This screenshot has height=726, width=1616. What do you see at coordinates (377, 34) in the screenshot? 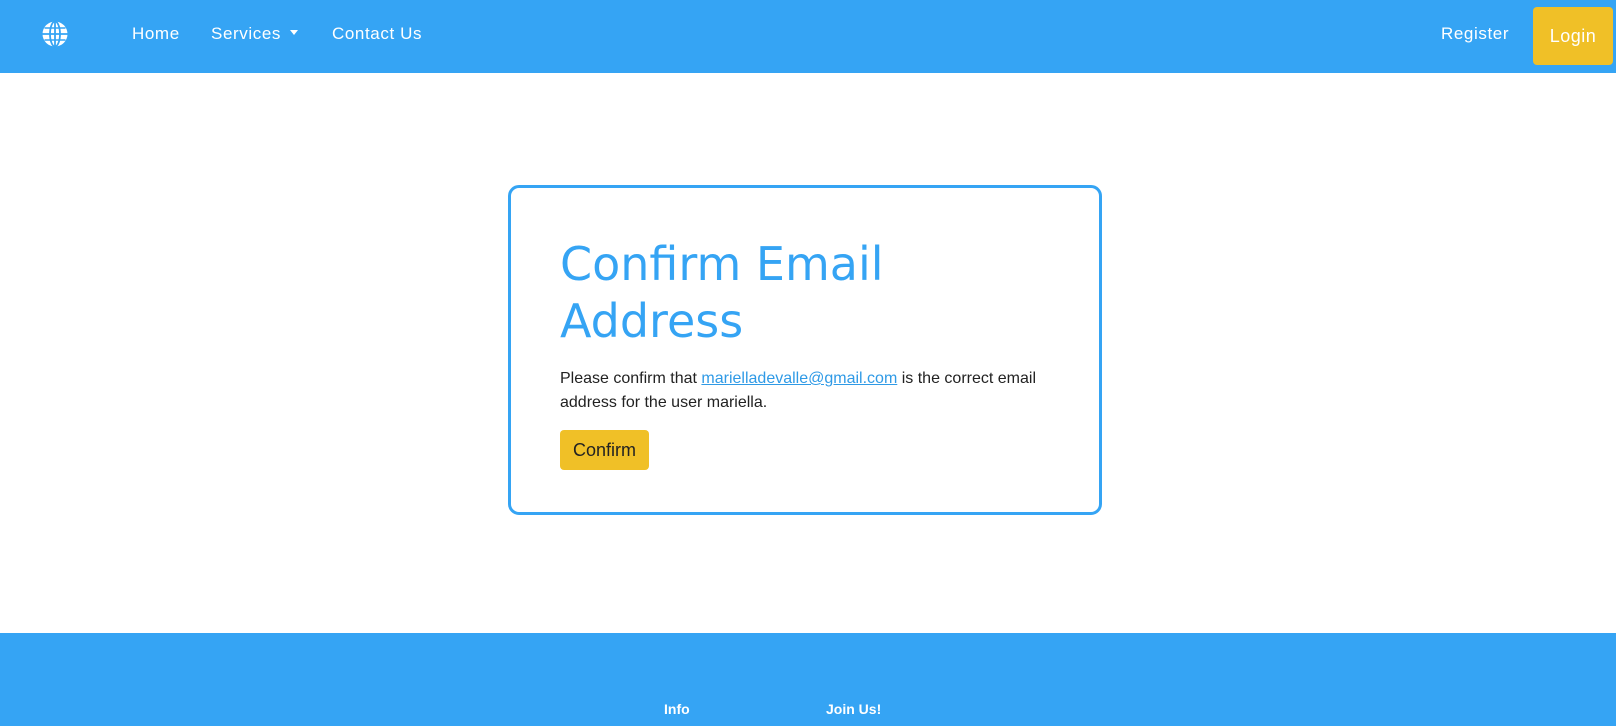
I see `nav-contact-link: Contact Us` at bounding box center [377, 34].